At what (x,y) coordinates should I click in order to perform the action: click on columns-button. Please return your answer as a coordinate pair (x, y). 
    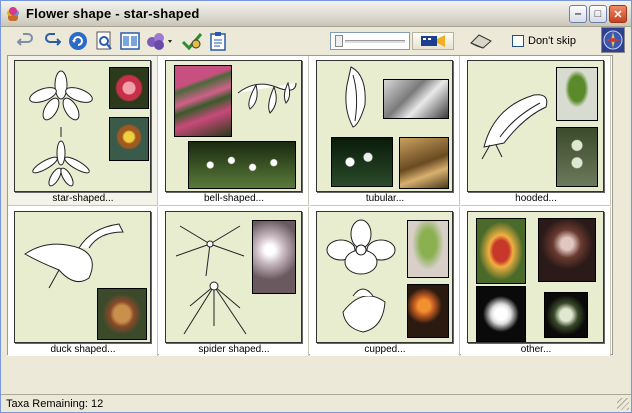
    Looking at the image, I should click on (130, 41).